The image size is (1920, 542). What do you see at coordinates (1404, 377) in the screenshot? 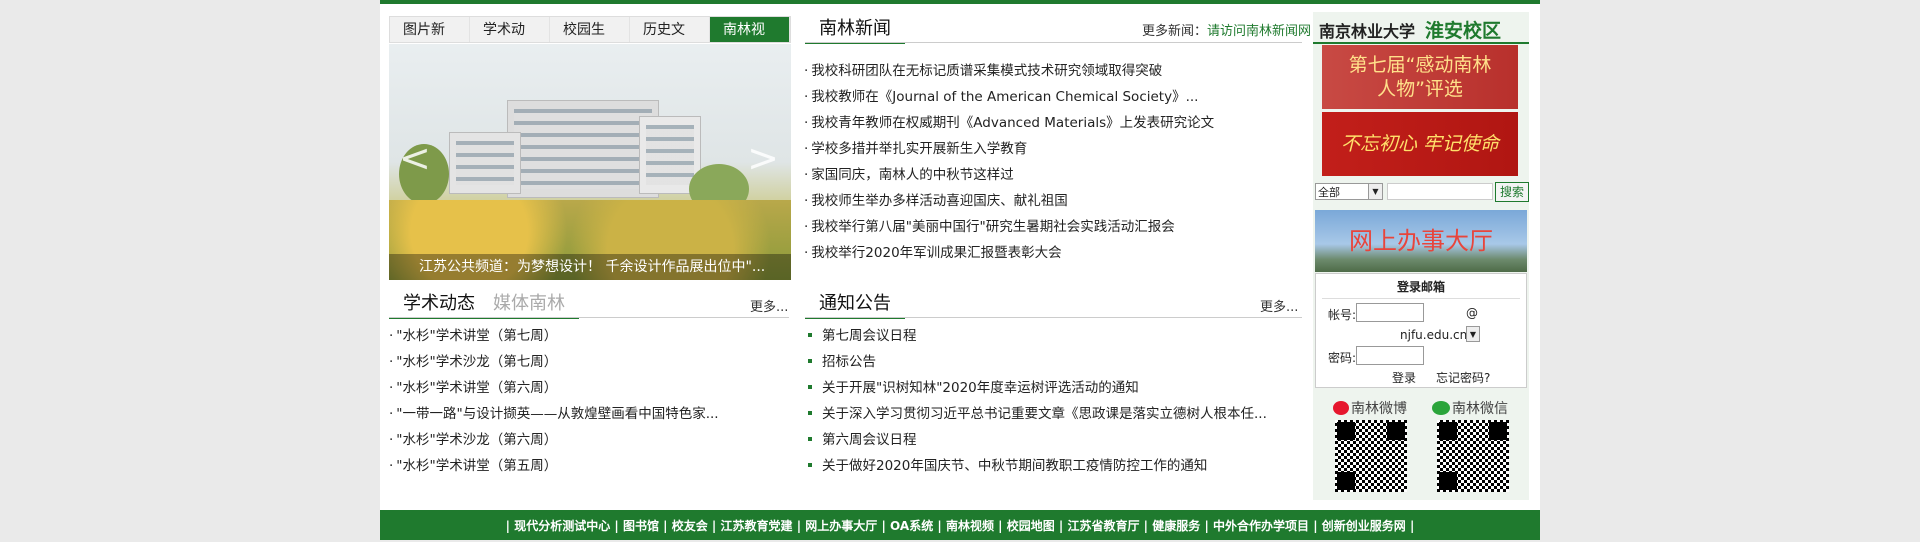
I see `login-button: 登录` at bounding box center [1404, 377].